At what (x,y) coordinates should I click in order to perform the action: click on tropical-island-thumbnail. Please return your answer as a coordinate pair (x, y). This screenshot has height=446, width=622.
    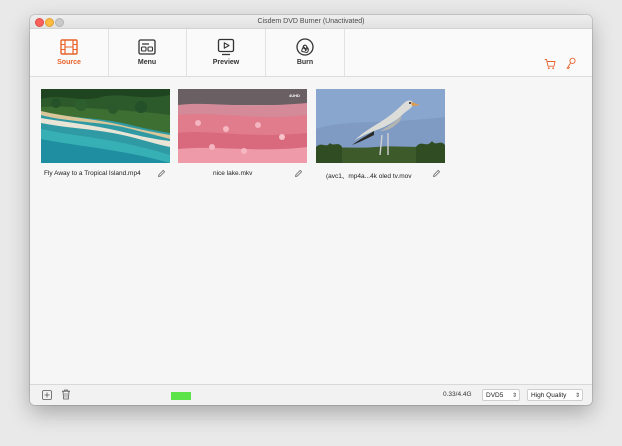
    Looking at the image, I should click on (105, 126).